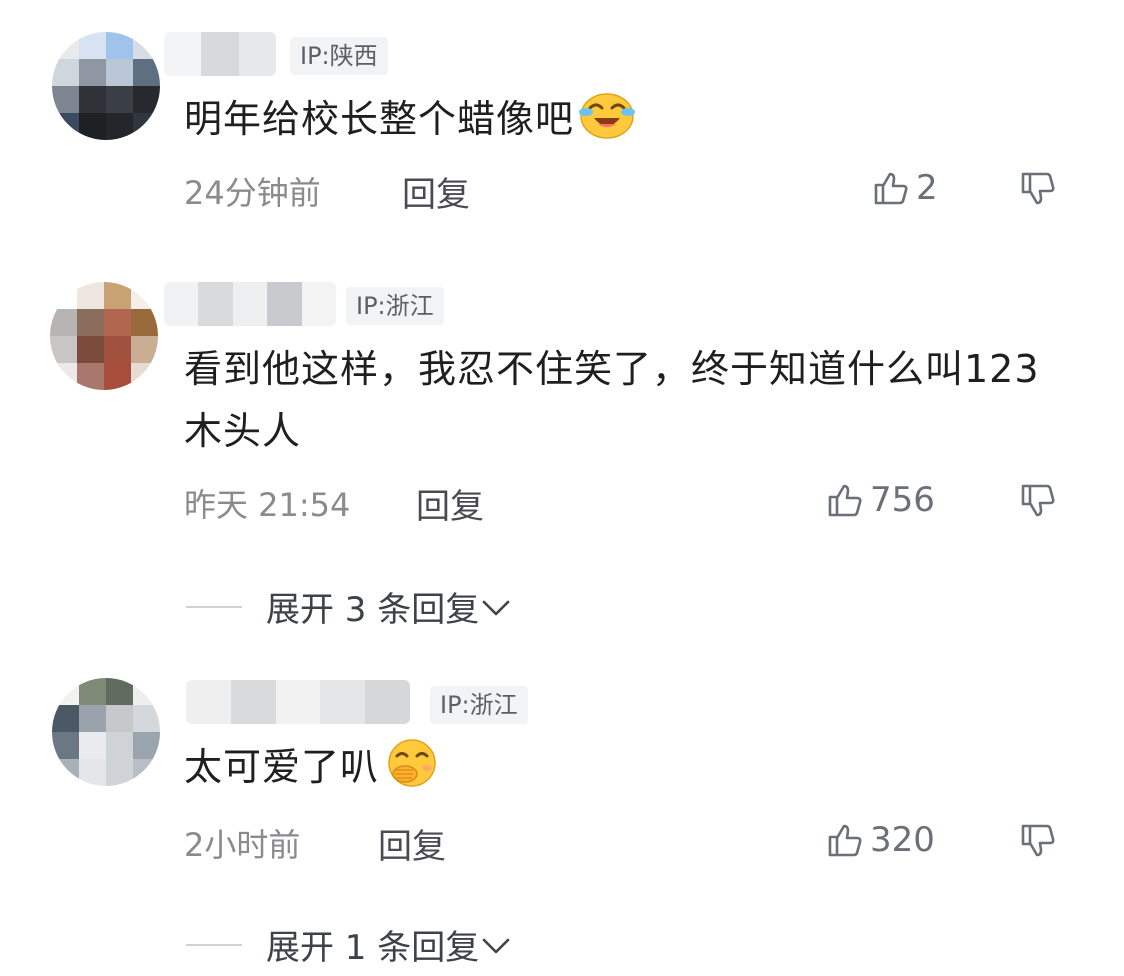 The height and width of the screenshot is (976, 1124). I want to click on laughing-tears-emoji-icon, so click(607, 124).